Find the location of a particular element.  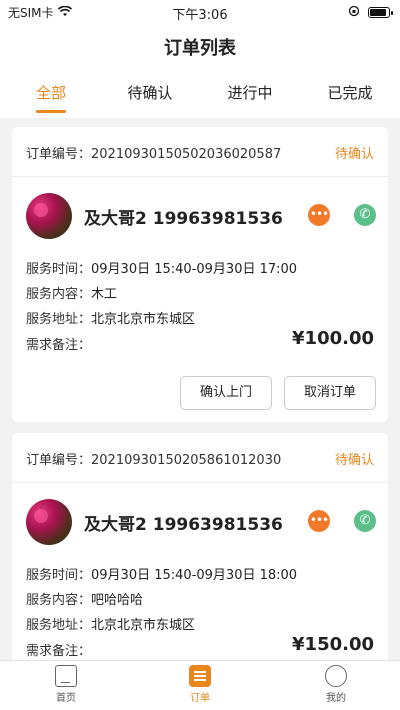

tab-pending: 待确认 is located at coordinates (149, 92).